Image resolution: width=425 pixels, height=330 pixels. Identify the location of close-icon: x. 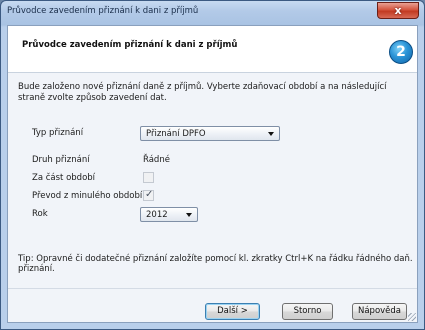
(398, 10).